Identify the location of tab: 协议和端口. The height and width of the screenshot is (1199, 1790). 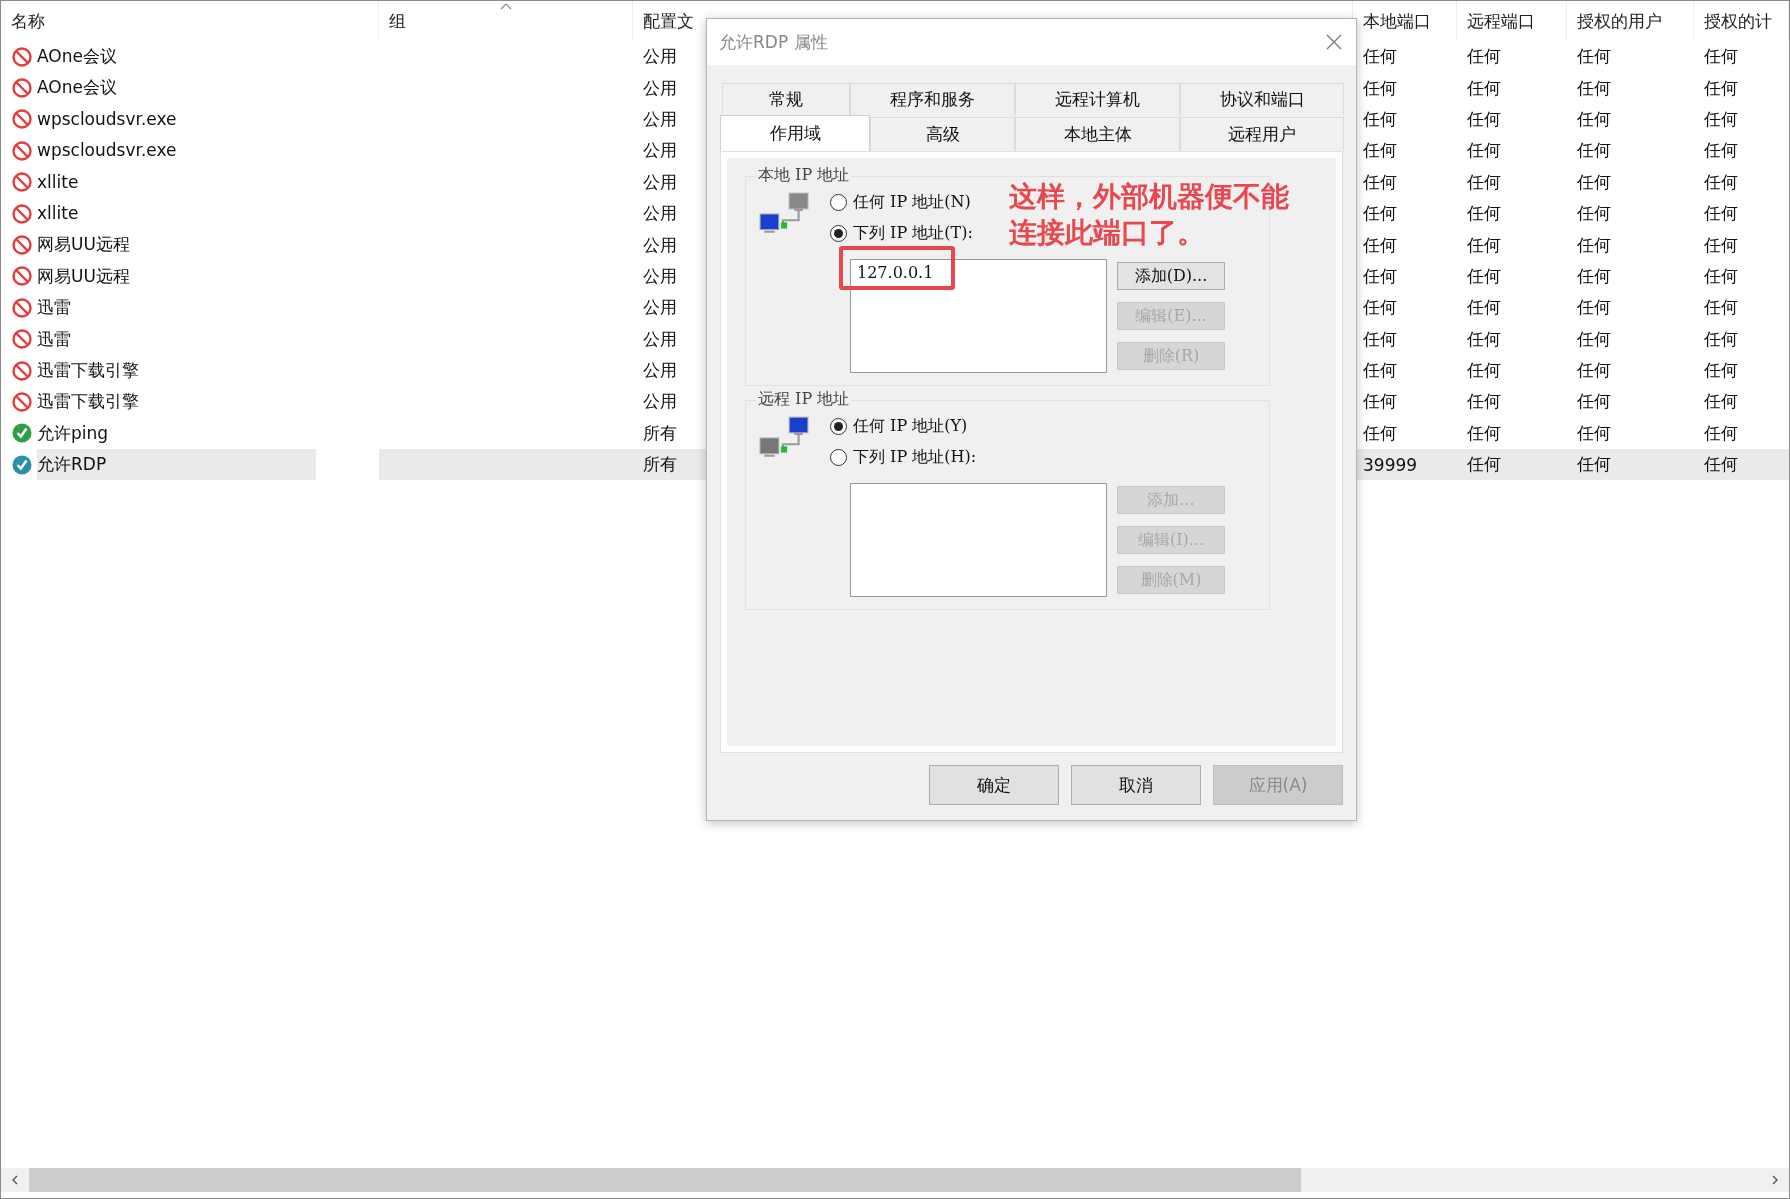
(1262, 99).